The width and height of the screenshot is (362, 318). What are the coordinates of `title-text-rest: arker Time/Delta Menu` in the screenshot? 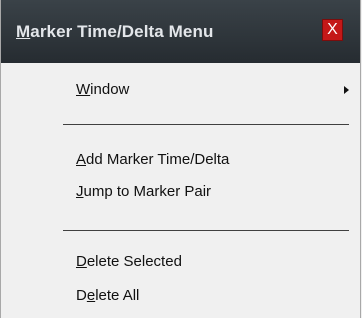 It's located at (122, 31).